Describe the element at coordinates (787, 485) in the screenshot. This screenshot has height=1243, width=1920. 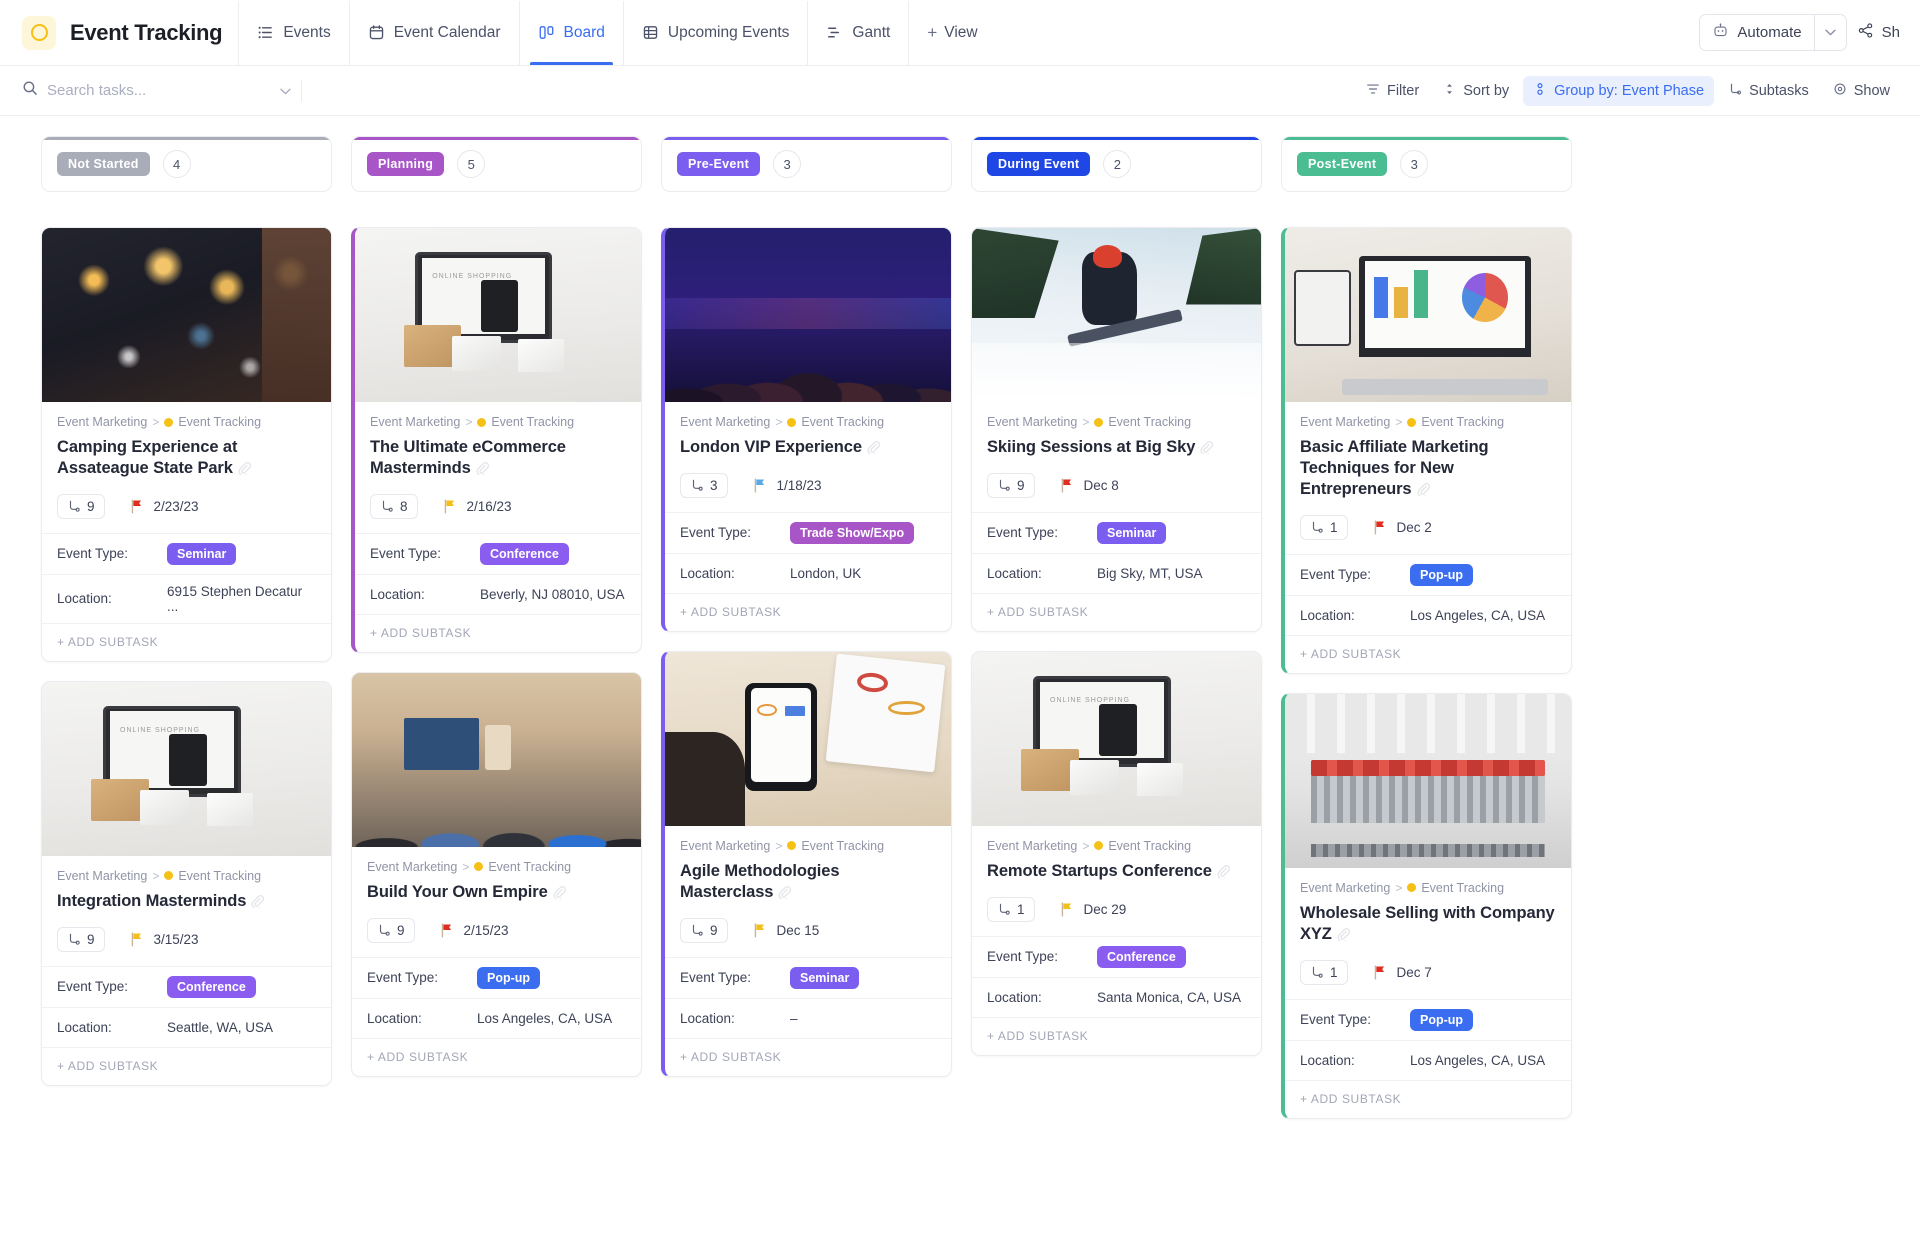
I see `due-date-chunk: 1/18/23` at that location.